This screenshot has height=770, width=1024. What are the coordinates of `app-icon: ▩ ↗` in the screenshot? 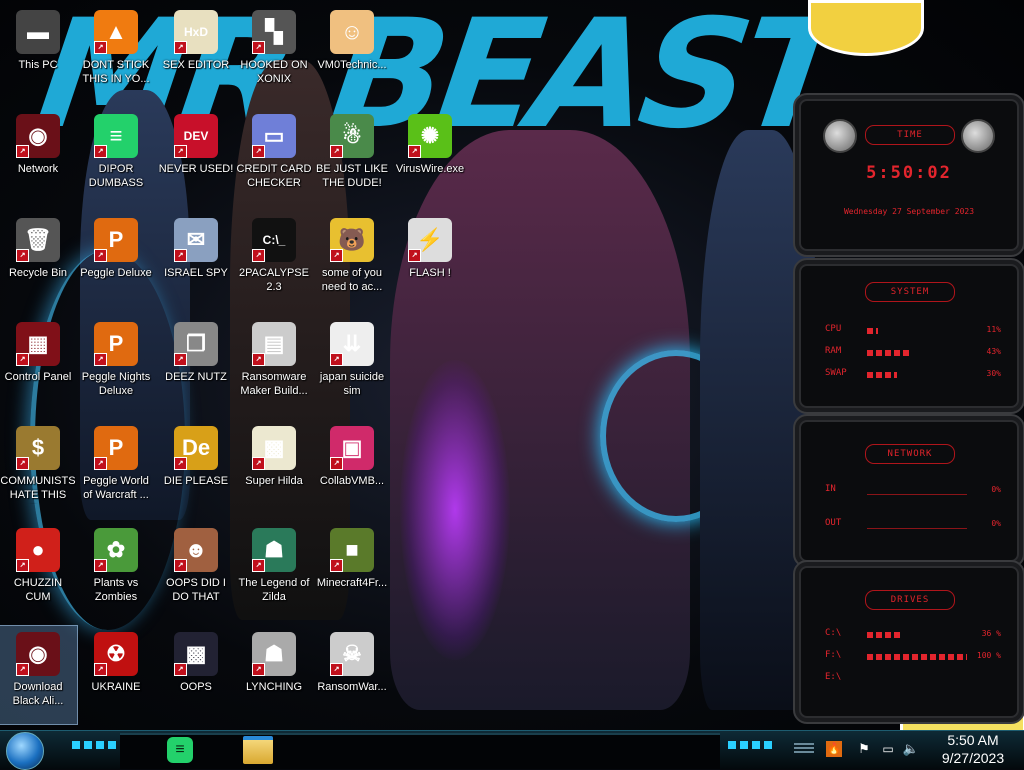 It's located at (274, 448).